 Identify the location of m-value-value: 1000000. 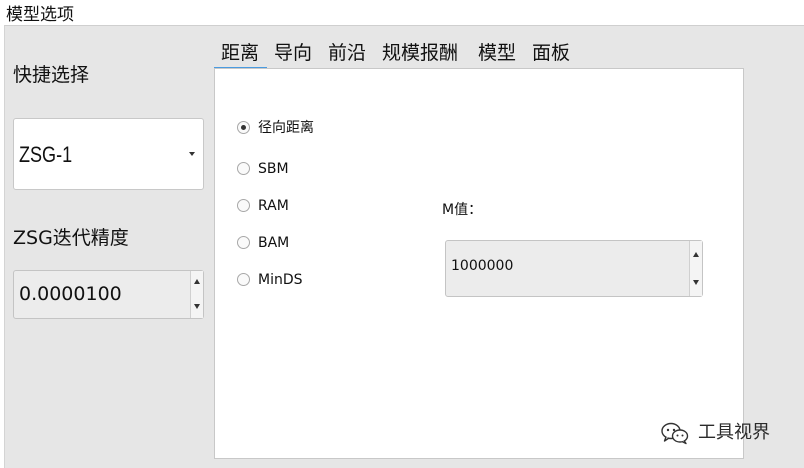
(482, 266).